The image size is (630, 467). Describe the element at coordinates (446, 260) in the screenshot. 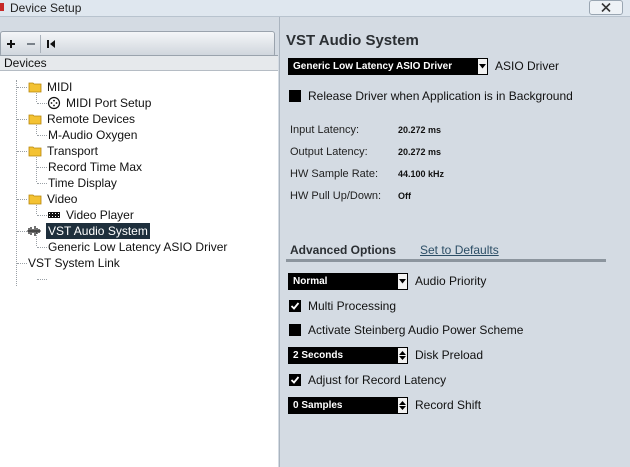

I see `section-divider` at that location.